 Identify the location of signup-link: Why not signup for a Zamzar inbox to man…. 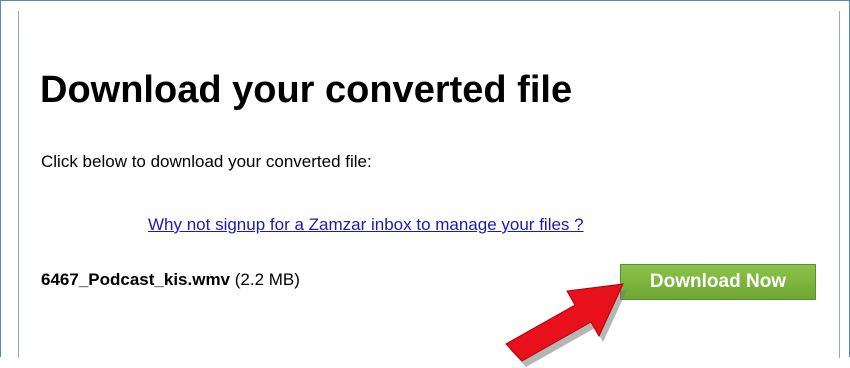
(366, 225).